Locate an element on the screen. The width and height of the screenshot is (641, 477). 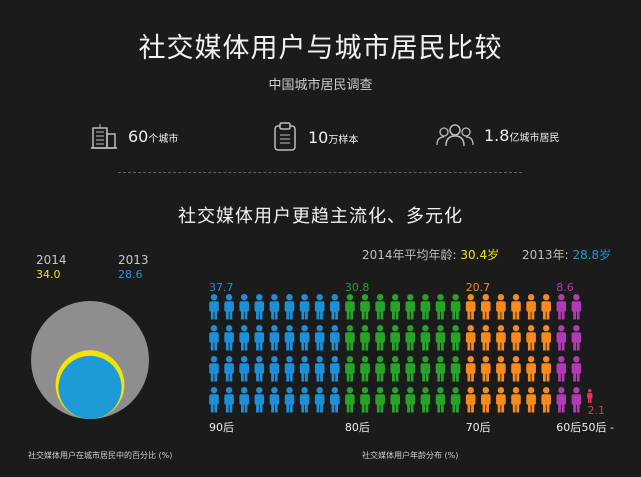
bubble-caption: 社交媒体用户在城市居民中的百分比 (%) is located at coordinates (100, 455).